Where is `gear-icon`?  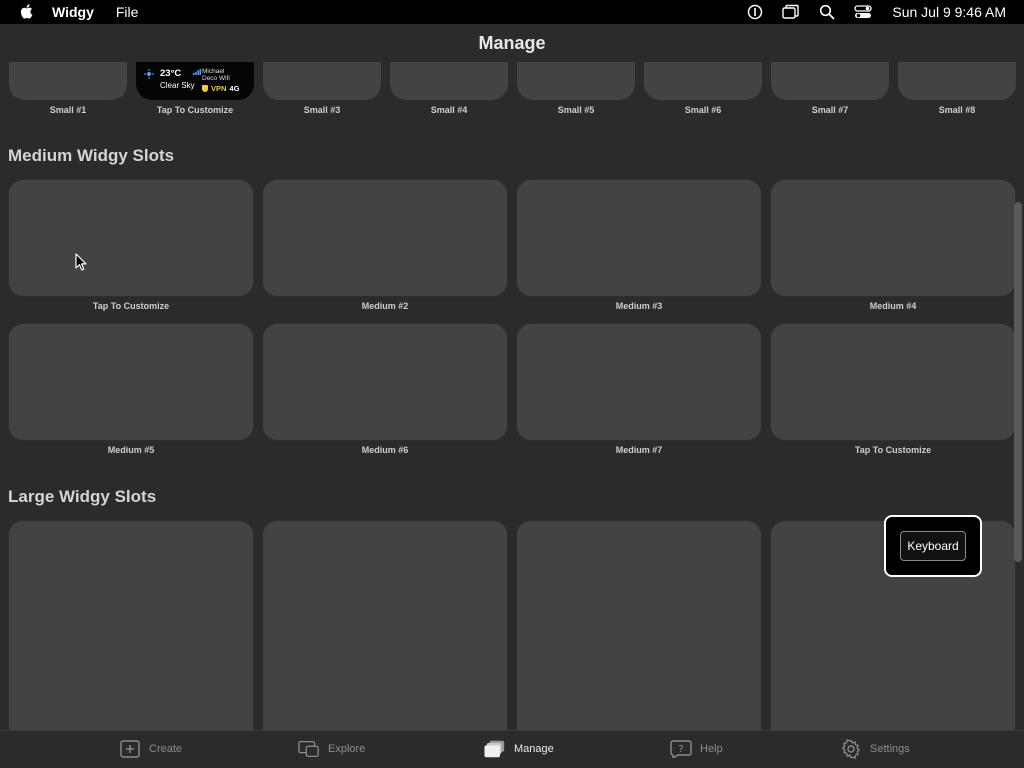
gear-icon is located at coordinates (851, 749).